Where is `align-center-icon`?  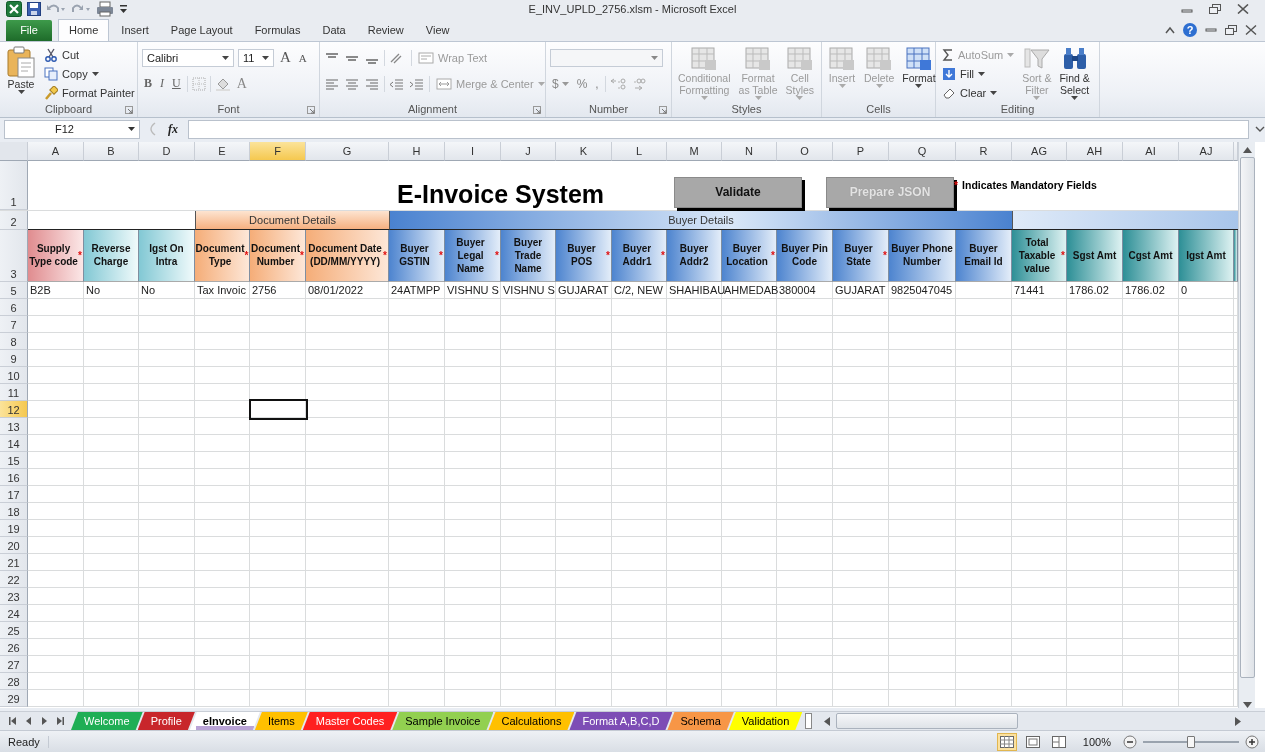 align-center-icon is located at coordinates (352, 83).